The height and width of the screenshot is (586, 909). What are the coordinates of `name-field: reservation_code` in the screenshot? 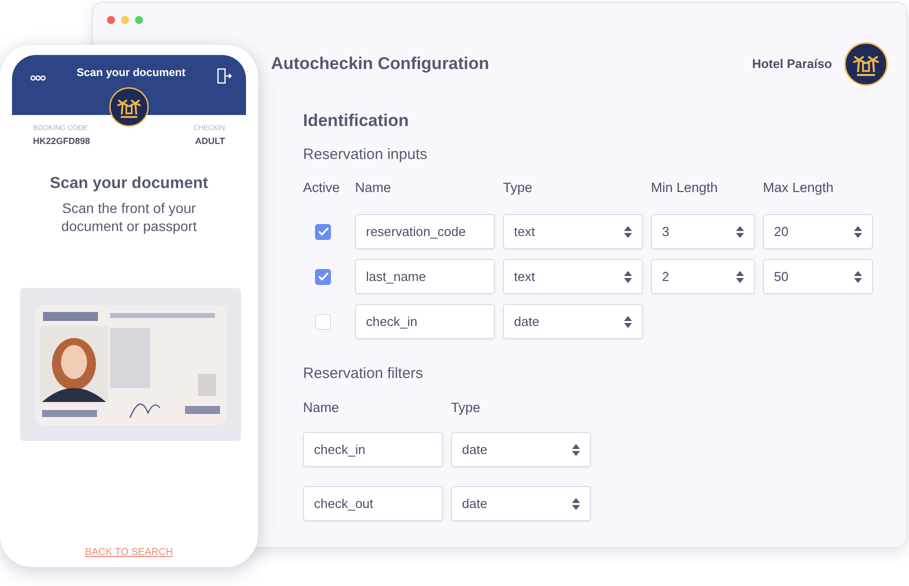 It's located at (425, 232).